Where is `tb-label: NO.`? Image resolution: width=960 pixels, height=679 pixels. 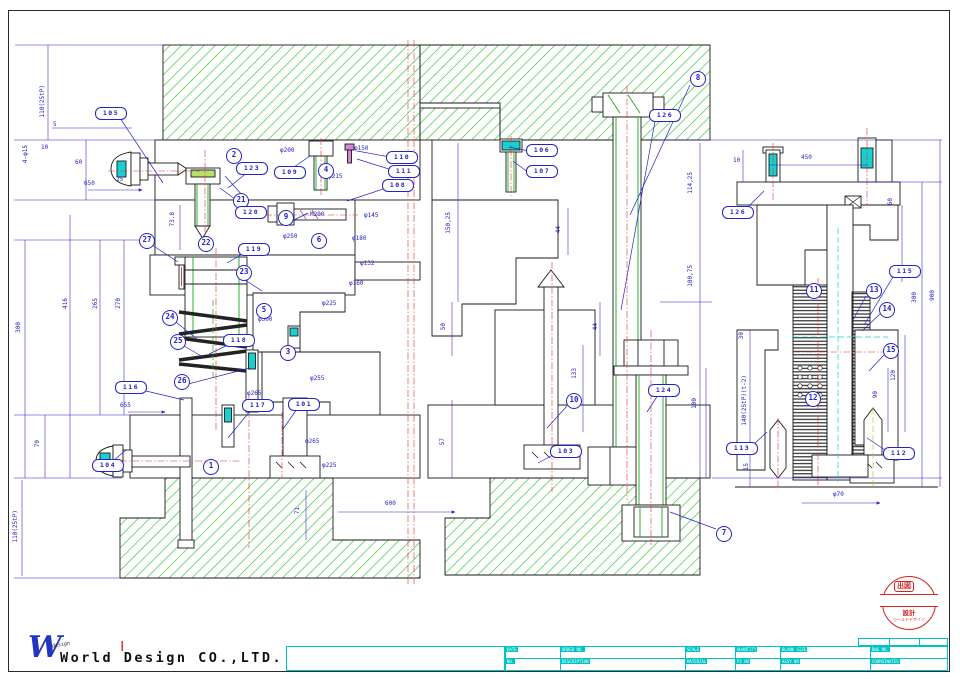
tb-label: NO. is located at coordinates (511, 661).